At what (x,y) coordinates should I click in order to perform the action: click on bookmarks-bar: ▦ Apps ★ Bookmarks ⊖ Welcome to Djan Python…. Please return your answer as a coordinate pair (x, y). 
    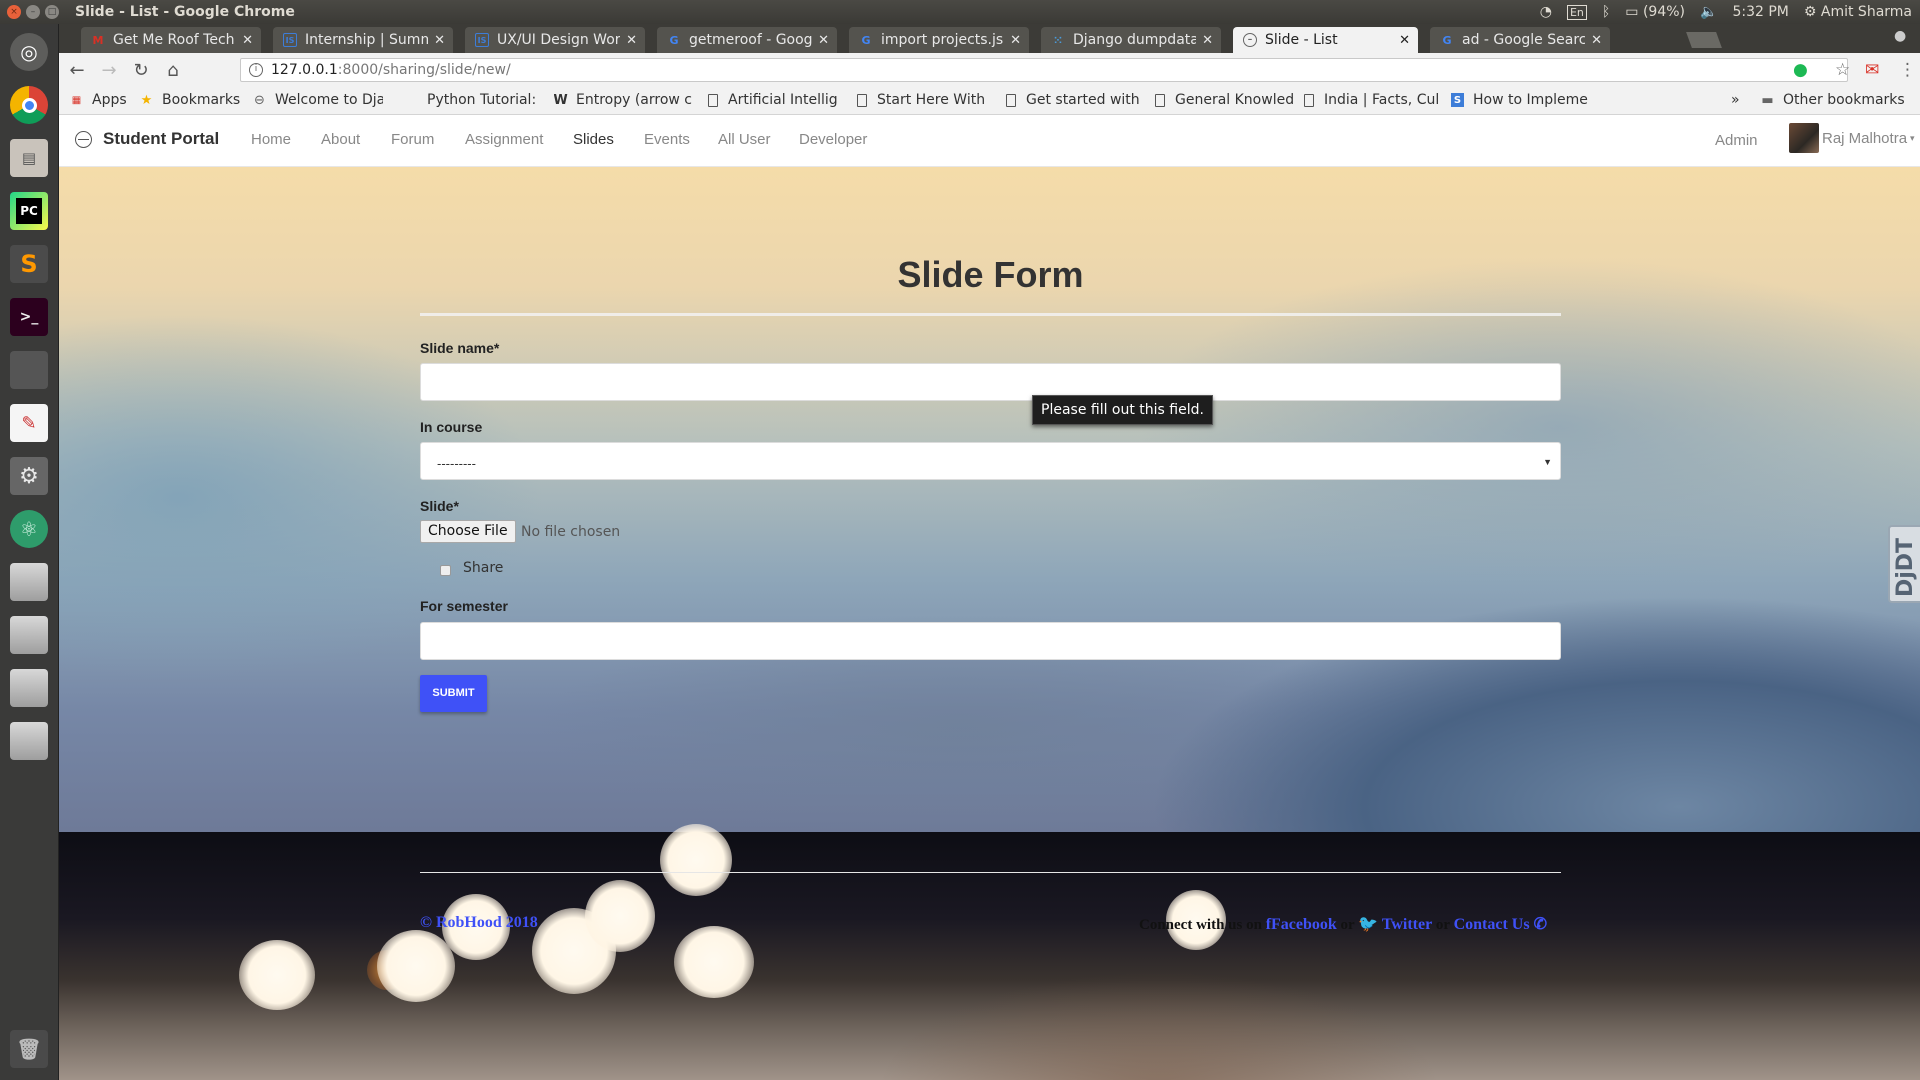
    Looking at the image, I should click on (989, 101).